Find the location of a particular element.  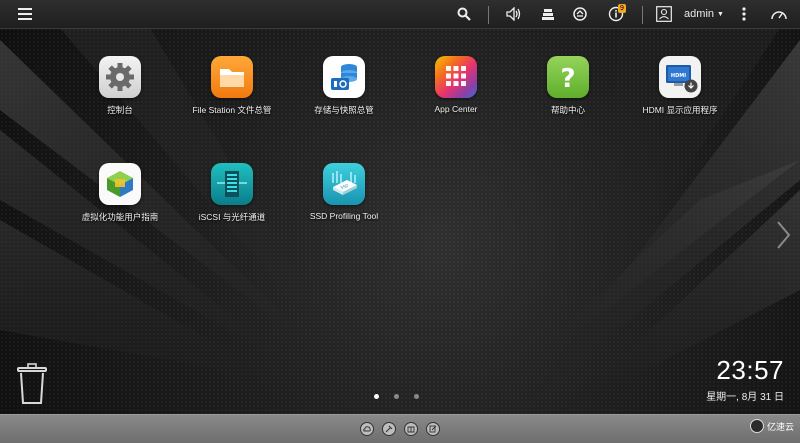

app-hdmi-display: HDMI HDMI 显示应用程序 is located at coordinates (680, 86).